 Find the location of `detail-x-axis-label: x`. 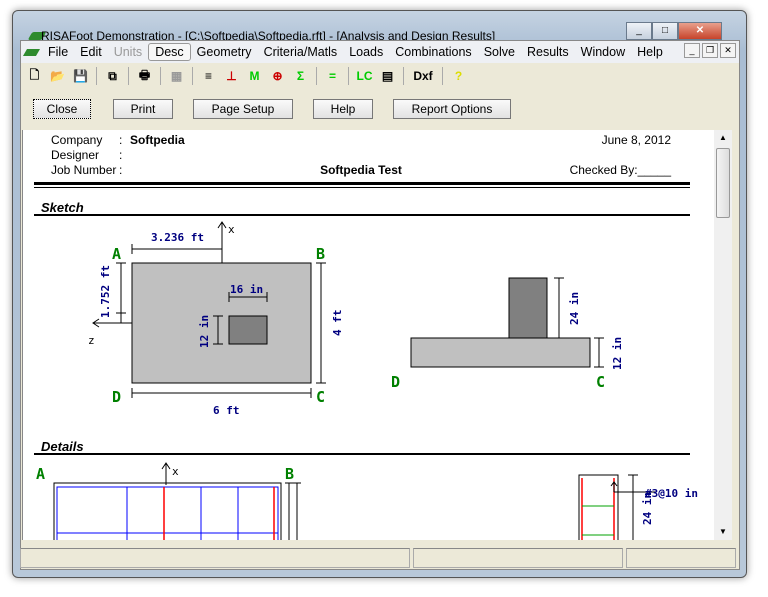

detail-x-axis-label: x is located at coordinates (175, 471).